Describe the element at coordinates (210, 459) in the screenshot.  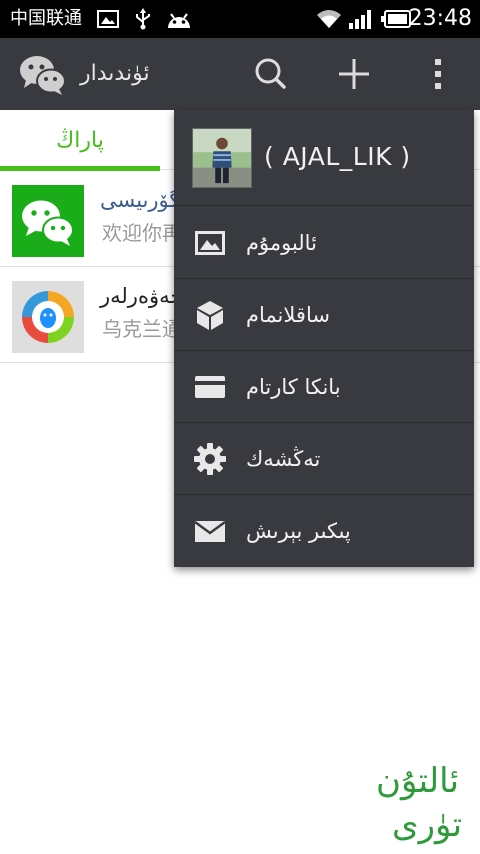
I see `settings-gear-icon` at that location.